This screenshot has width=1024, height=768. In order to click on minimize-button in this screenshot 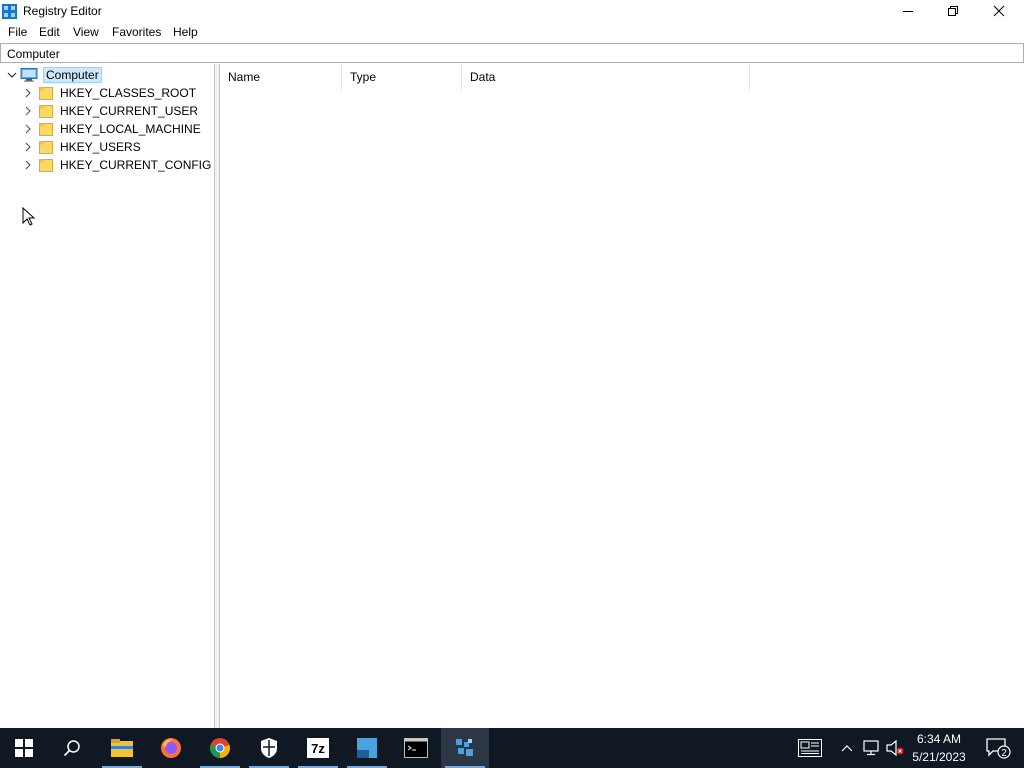, I will do `click(908, 11)`.